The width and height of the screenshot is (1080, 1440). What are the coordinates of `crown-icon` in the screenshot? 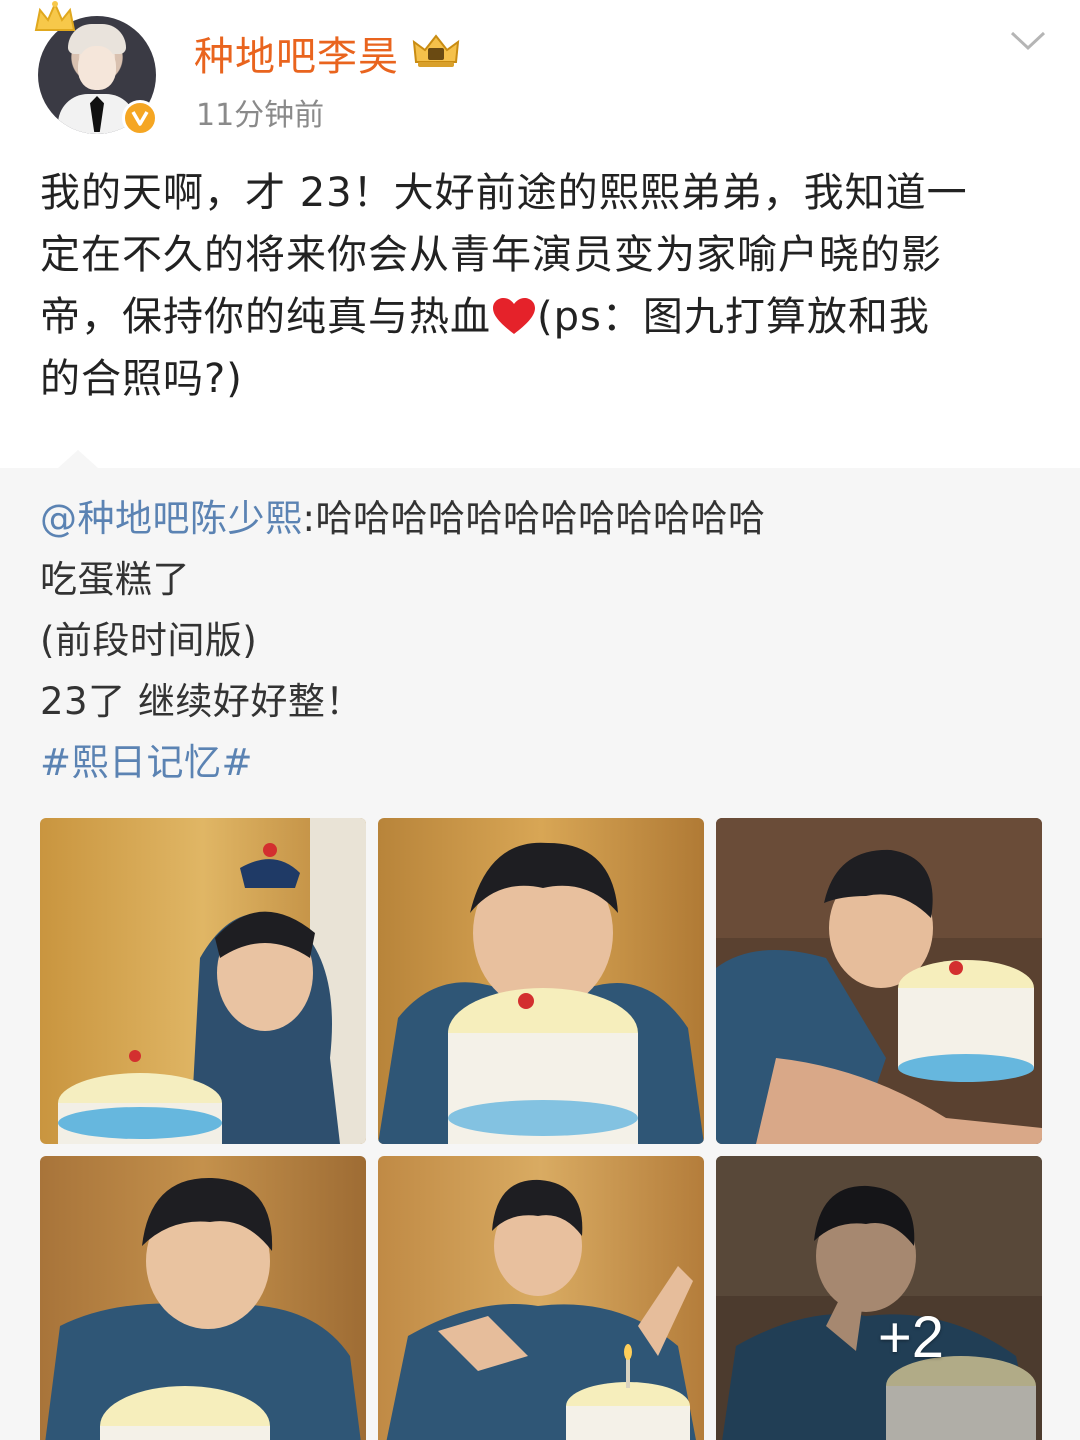 It's located at (55, 16).